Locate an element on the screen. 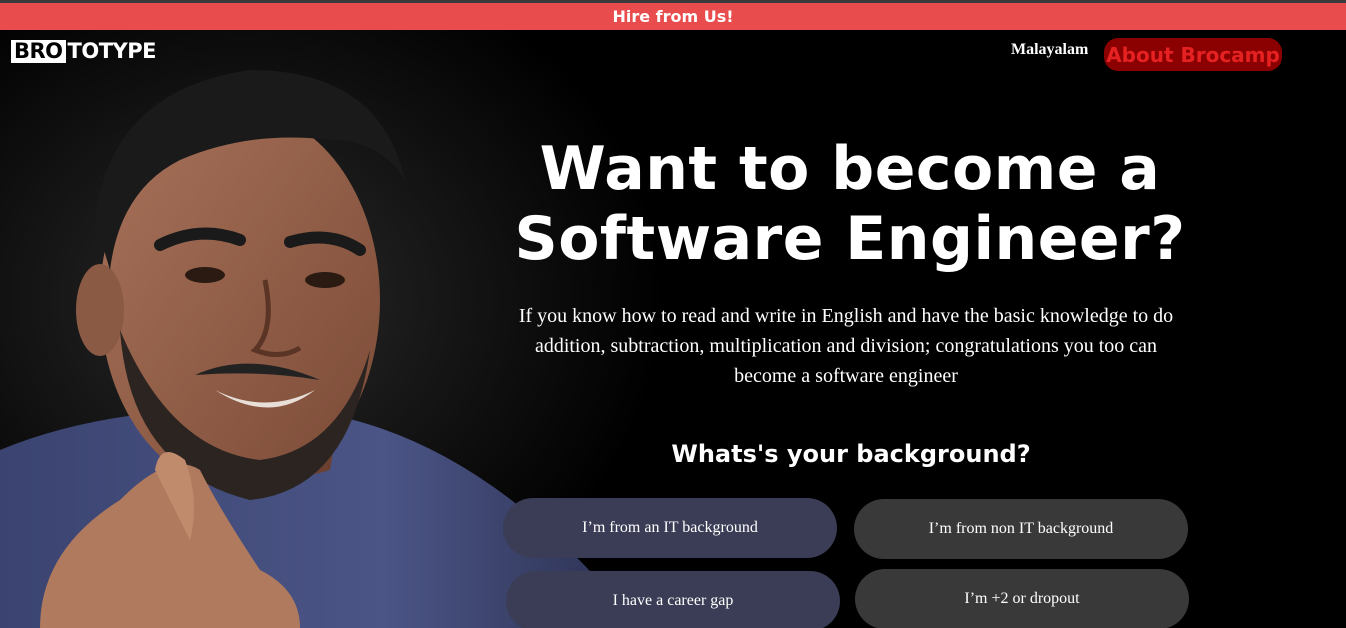 This screenshot has height=628, width=1346. brototype-logo: BRO TOTYPE is located at coordinates (83, 51).